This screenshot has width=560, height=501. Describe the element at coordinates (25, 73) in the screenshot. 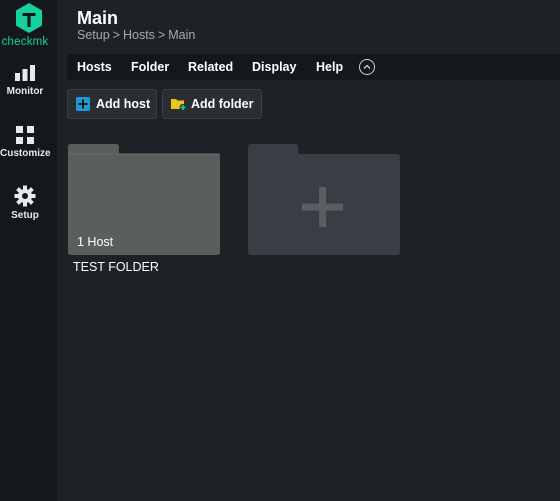

I see `monitor-icon` at that location.